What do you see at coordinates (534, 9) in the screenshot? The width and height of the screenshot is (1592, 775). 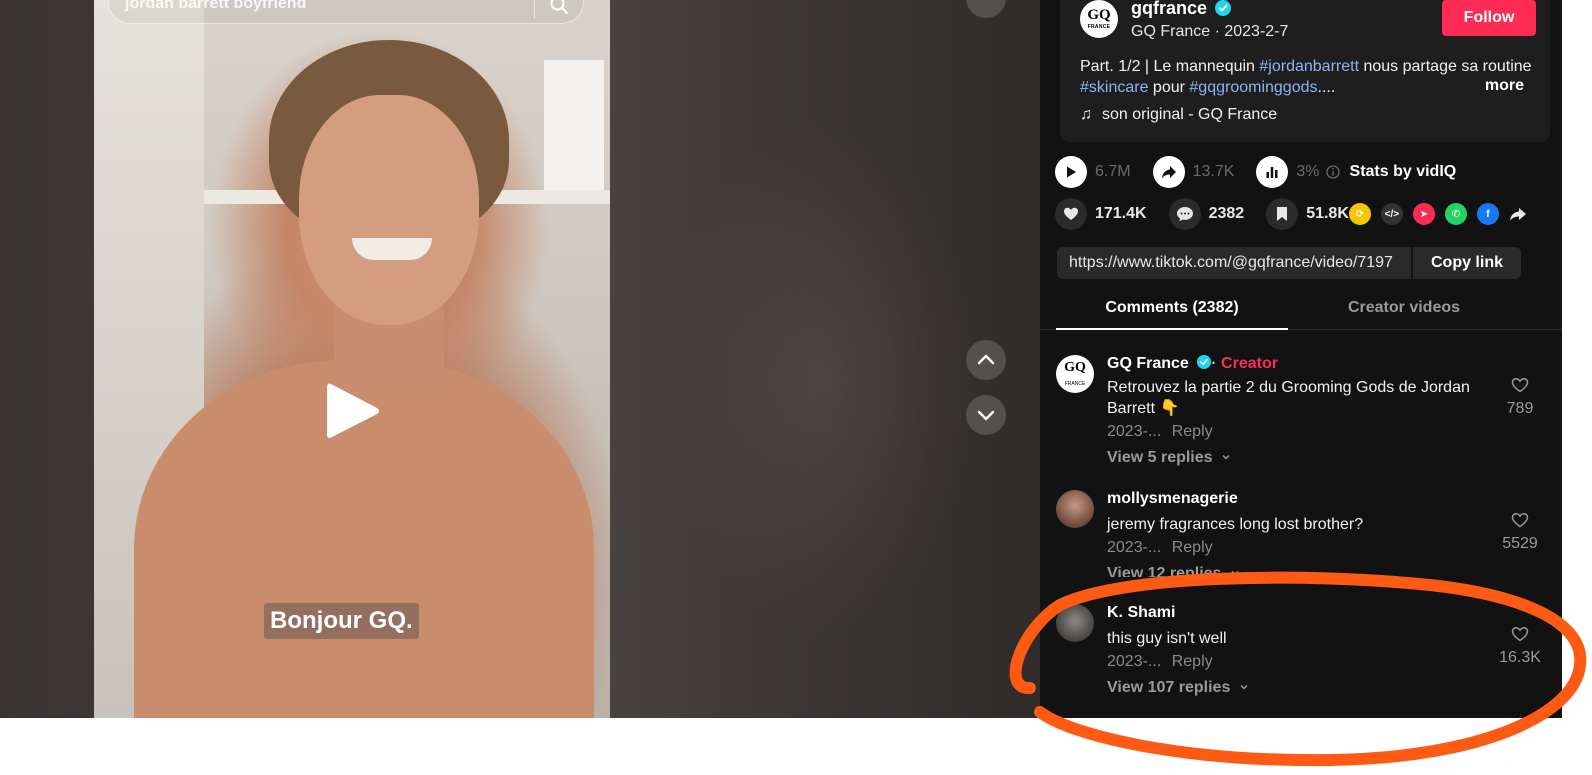 I see `search-divider` at bounding box center [534, 9].